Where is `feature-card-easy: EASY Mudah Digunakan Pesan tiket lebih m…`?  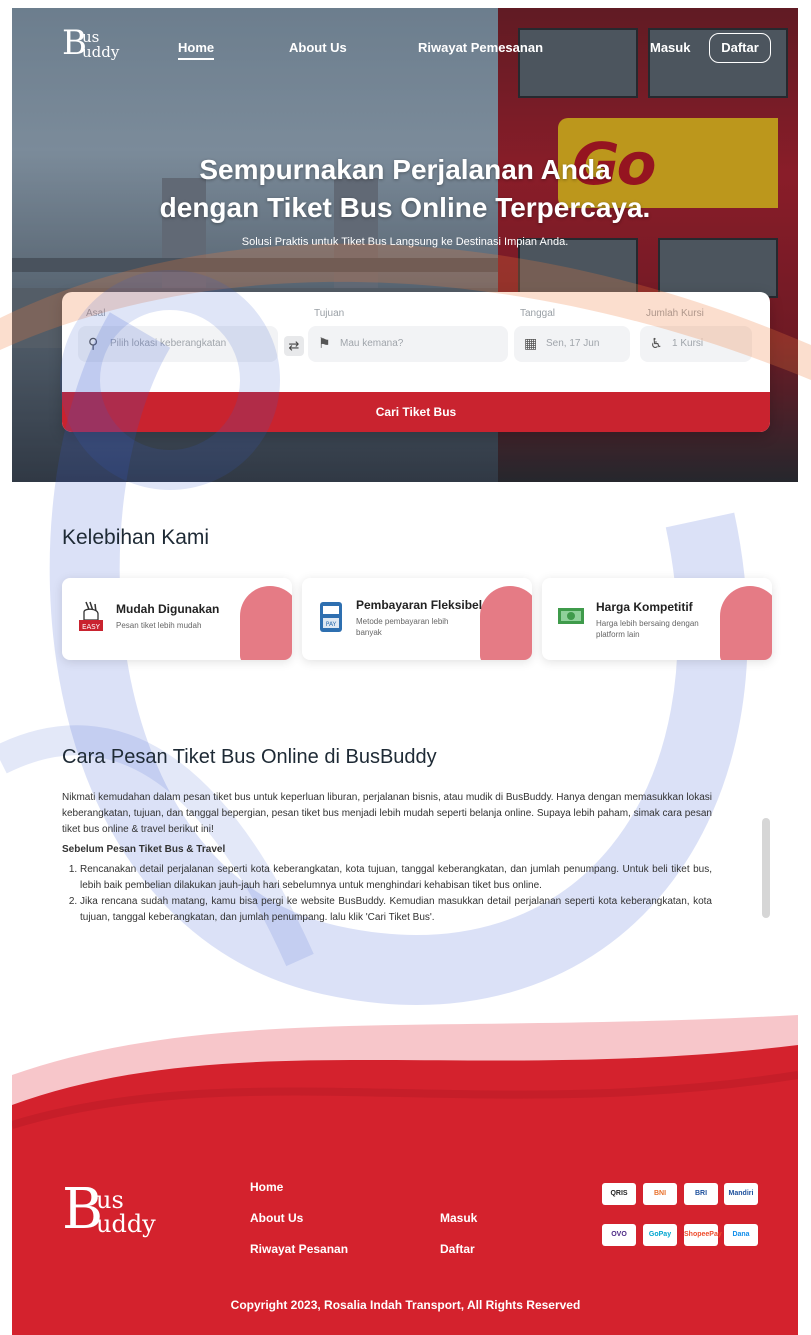
feature-card-easy: EASY Mudah Digunakan Pesan tiket lebih m… is located at coordinates (177, 619).